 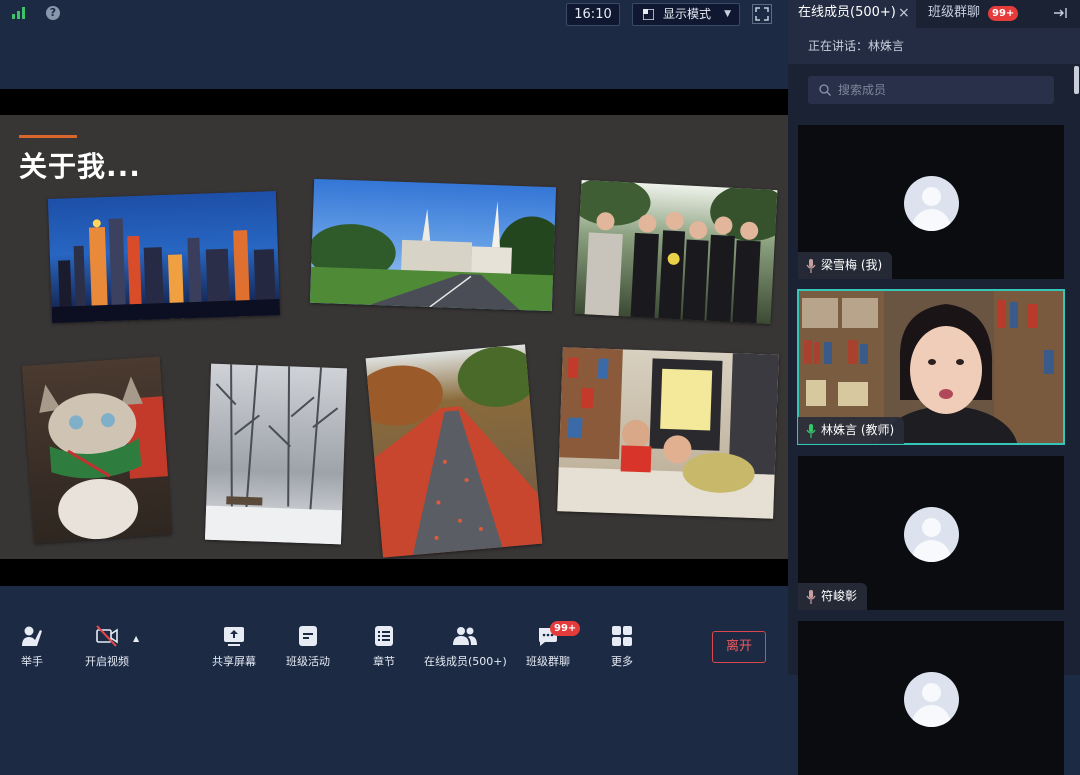 I want to click on display-mode-dropdown: 显示模式 ▼, so click(x=686, y=14).